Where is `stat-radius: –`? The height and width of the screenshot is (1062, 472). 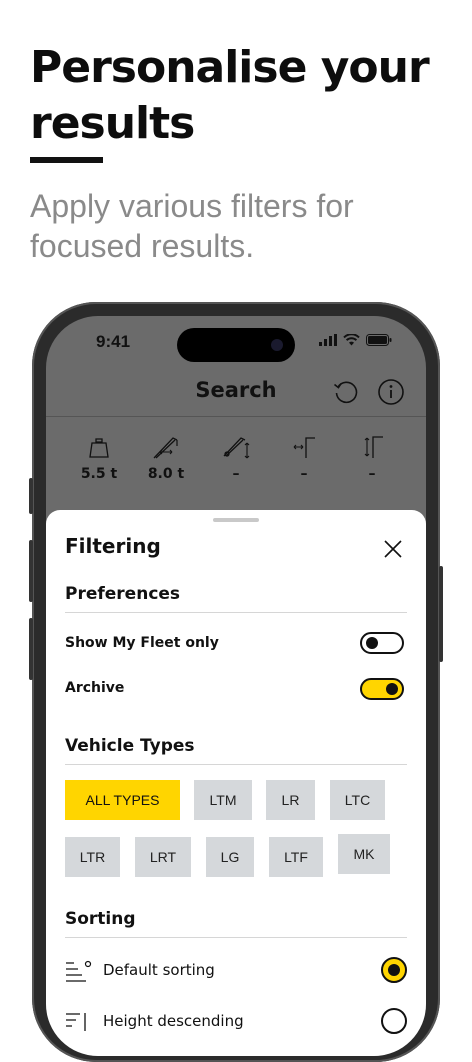
stat-radius: – is located at coordinates (304, 458).